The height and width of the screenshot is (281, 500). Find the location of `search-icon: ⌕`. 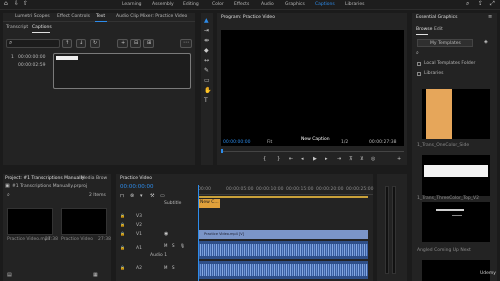

search-icon: ⌕ is located at coordinates (417, 53).